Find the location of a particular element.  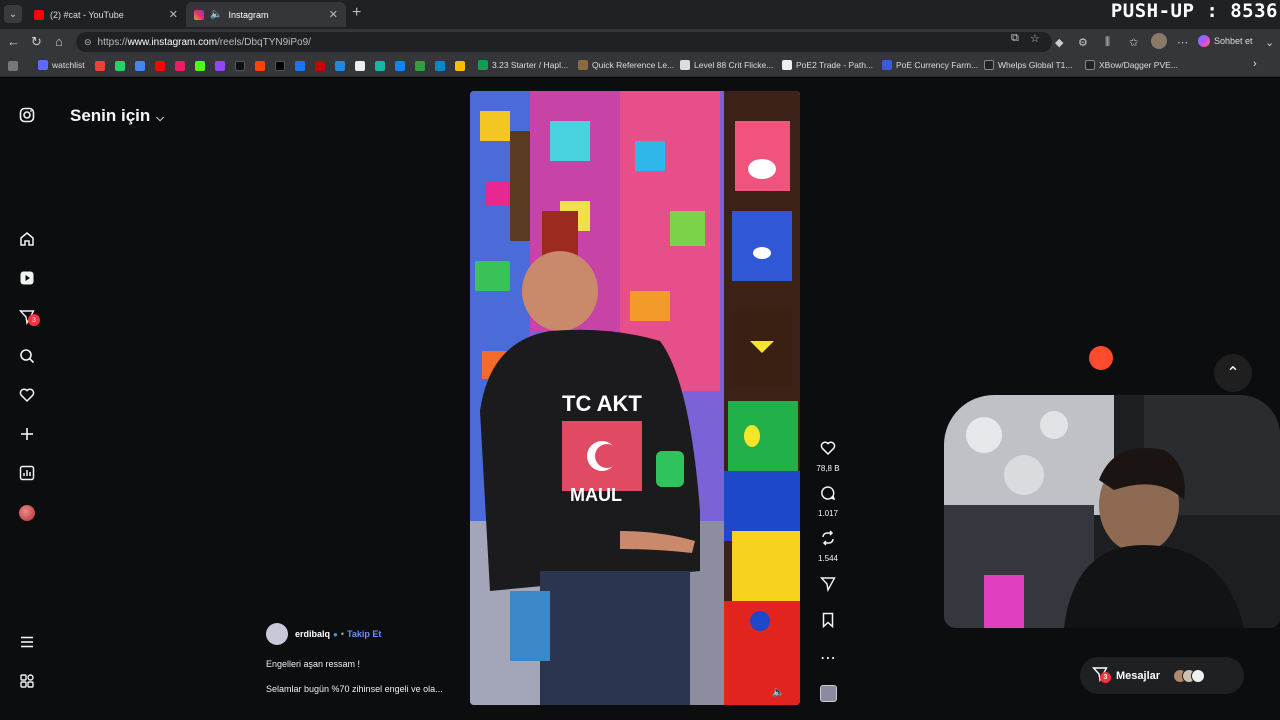

comment-button: 1.017 is located at coordinates (828, 501).